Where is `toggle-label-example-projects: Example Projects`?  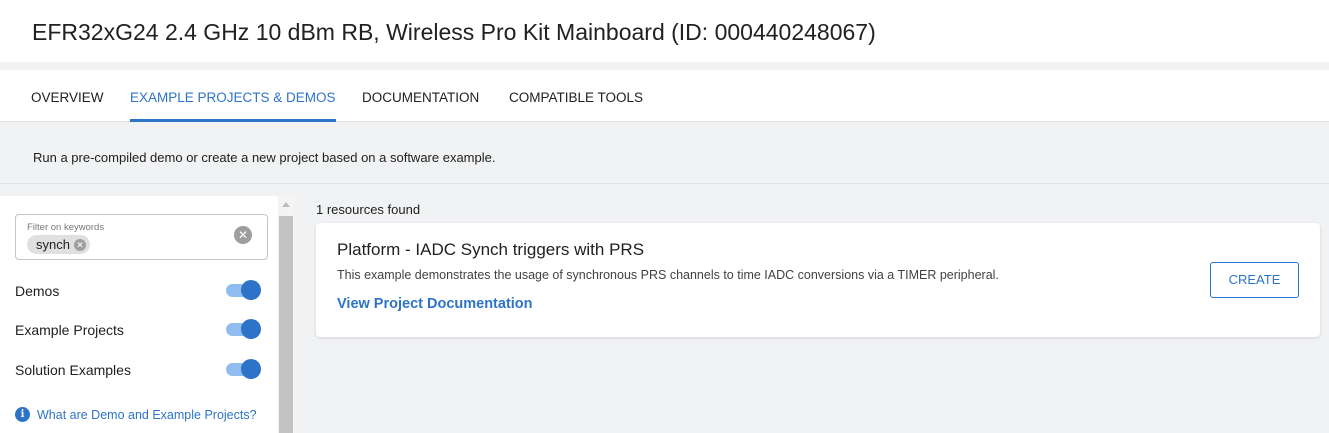 toggle-label-example-projects: Example Projects is located at coordinates (69, 330).